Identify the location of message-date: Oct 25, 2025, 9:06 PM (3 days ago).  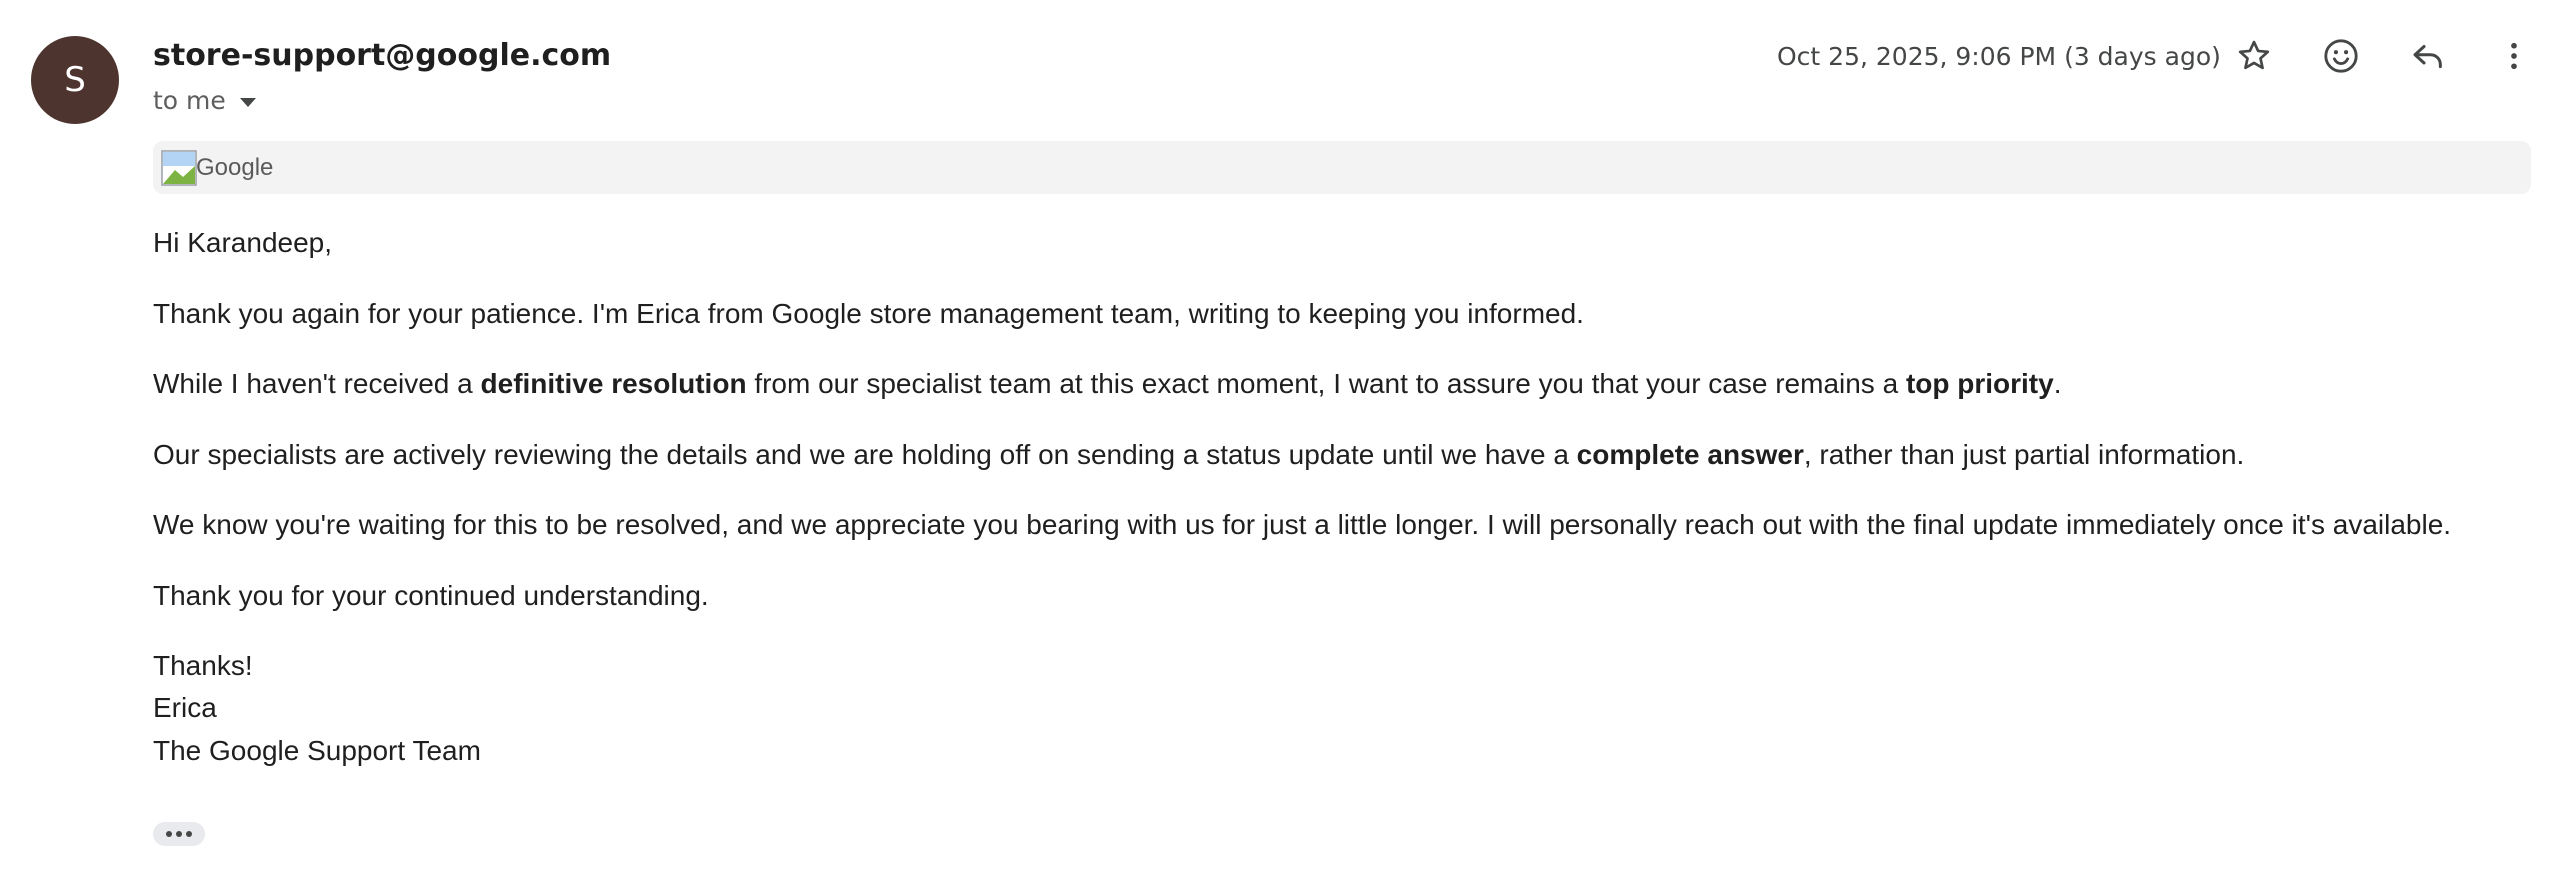
(1999, 56).